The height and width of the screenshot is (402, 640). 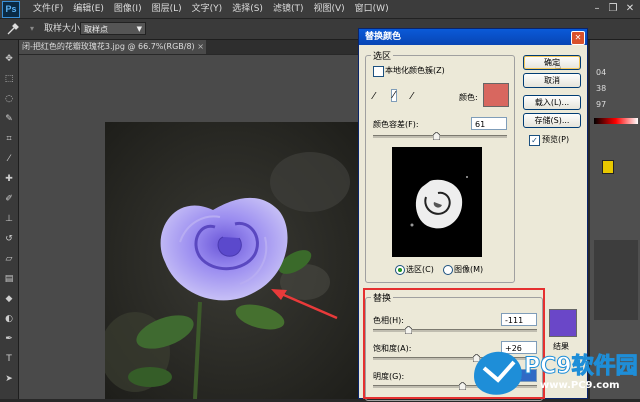 What do you see at coordinates (48, 9) in the screenshot?
I see `menu-file: 文件(F)` at bounding box center [48, 9].